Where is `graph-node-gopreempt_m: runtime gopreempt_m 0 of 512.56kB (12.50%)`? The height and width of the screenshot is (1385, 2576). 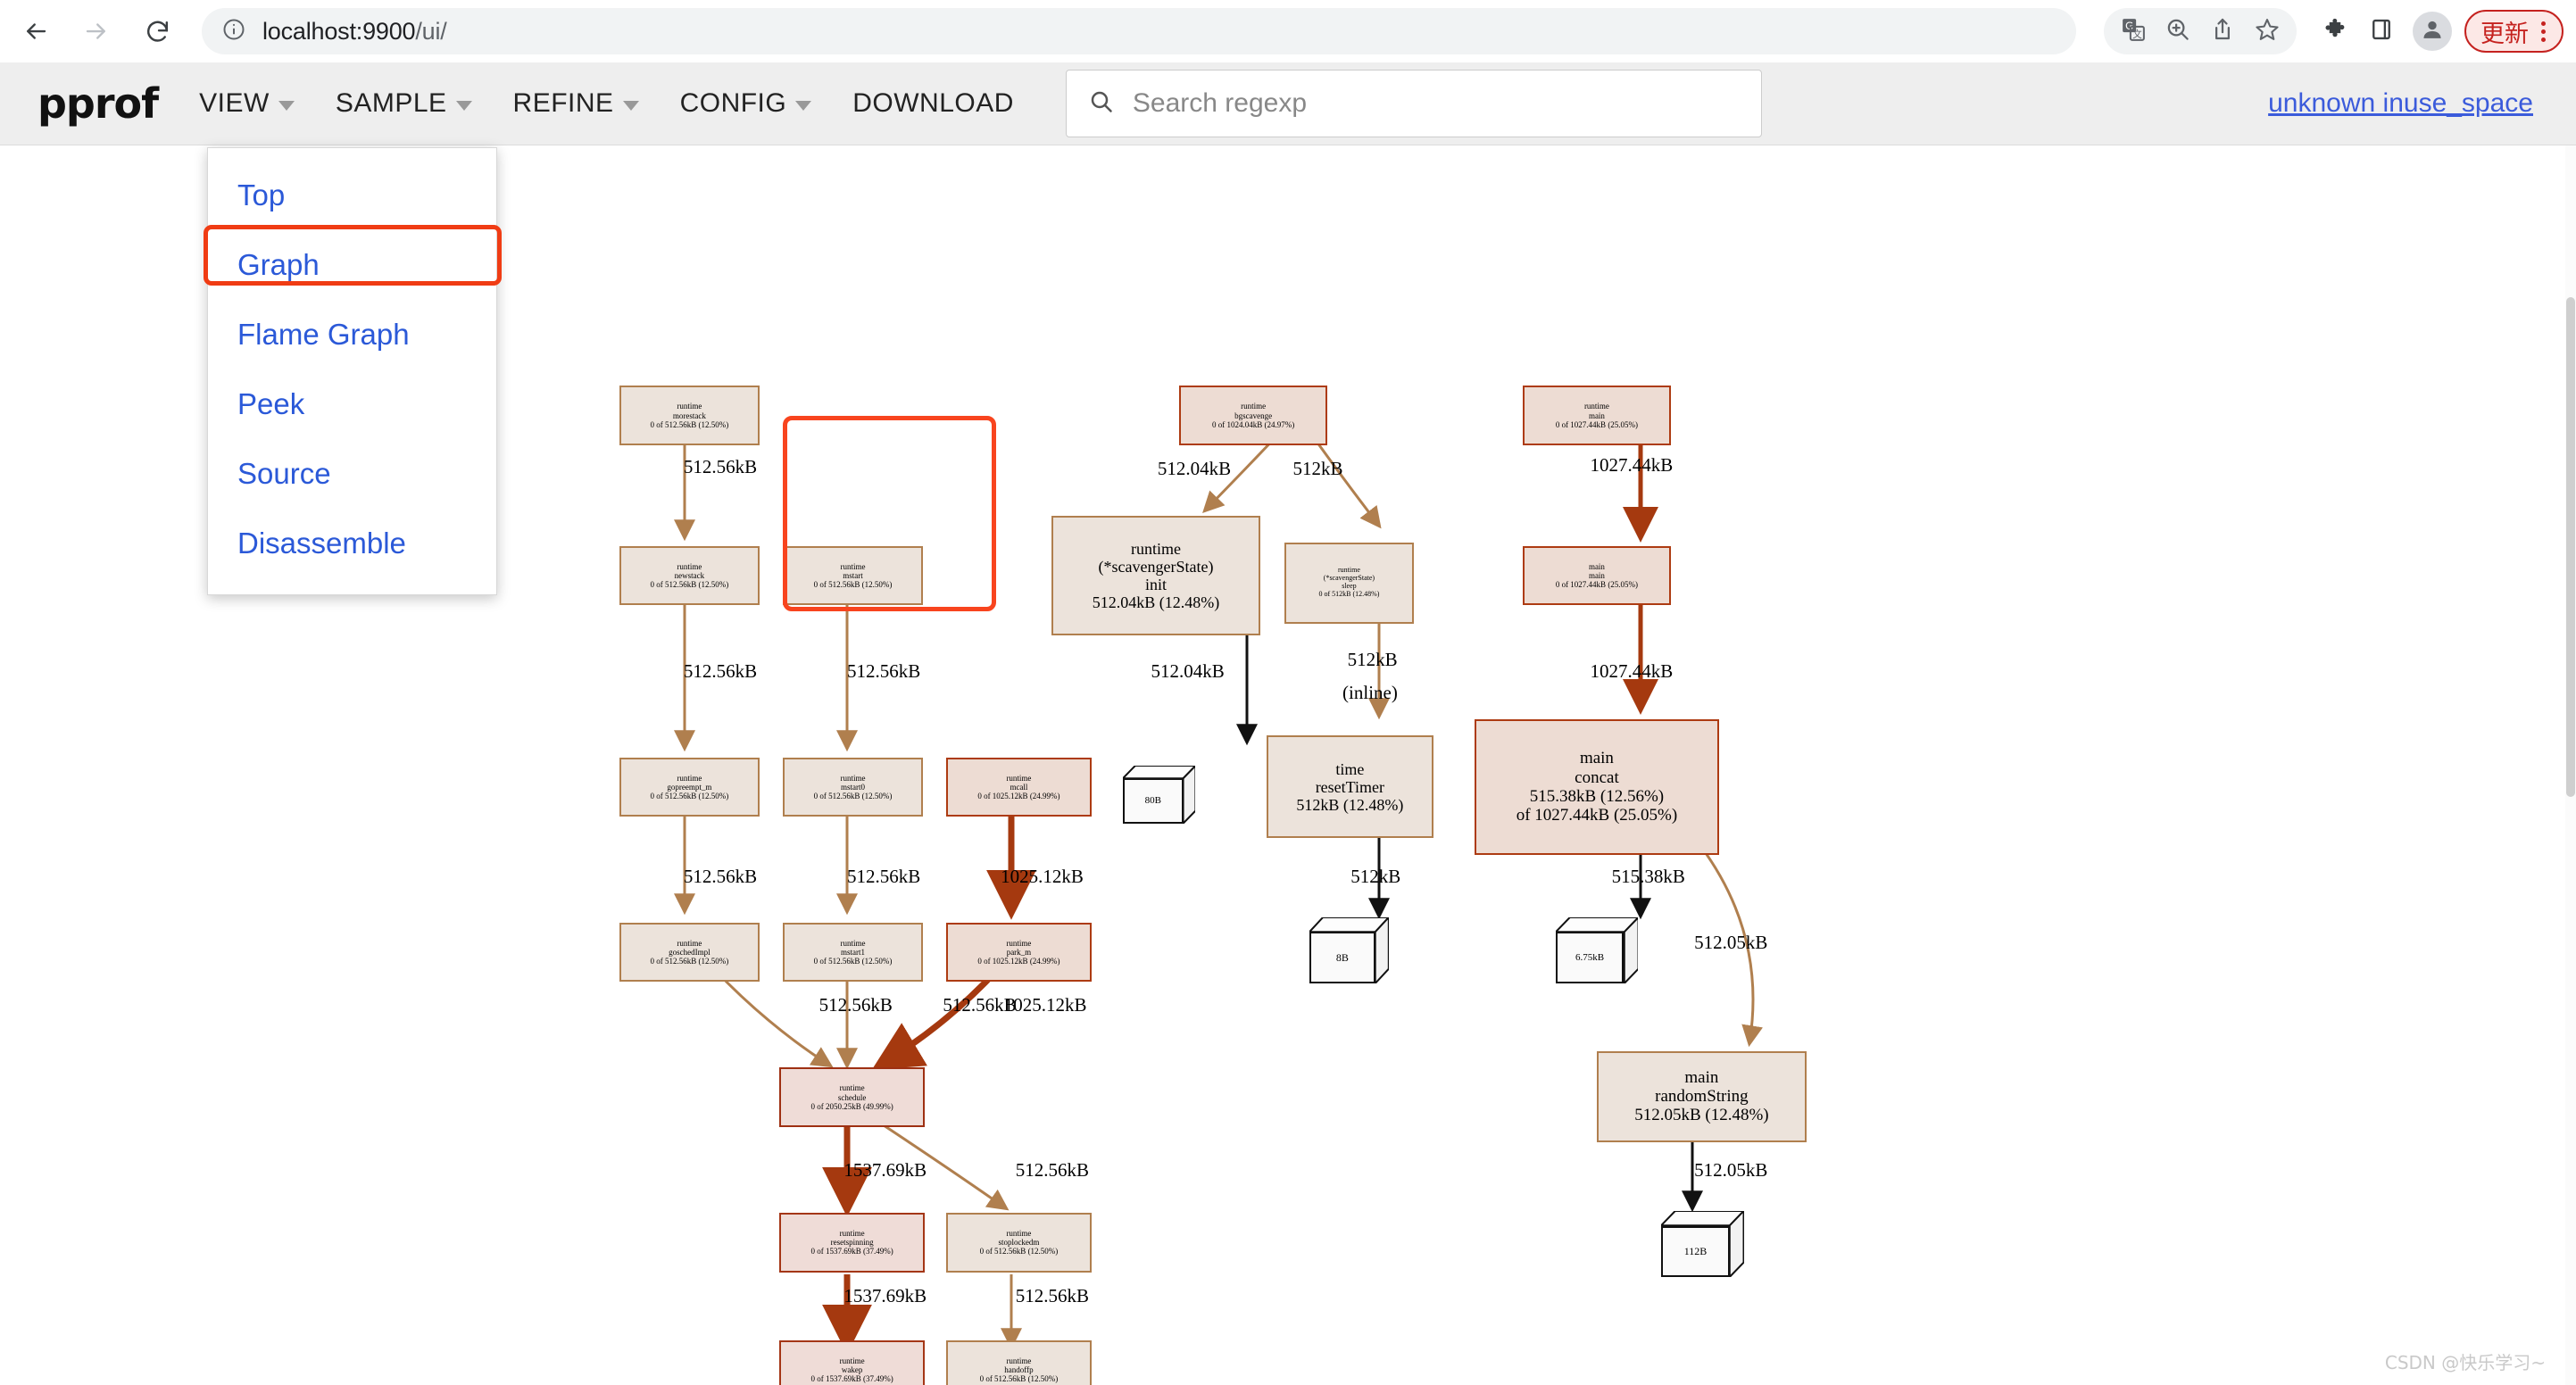 graph-node-gopreempt_m: runtime gopreempt_m 0 of 512.56kB (12.50%) is located at coordinates (689, 787).